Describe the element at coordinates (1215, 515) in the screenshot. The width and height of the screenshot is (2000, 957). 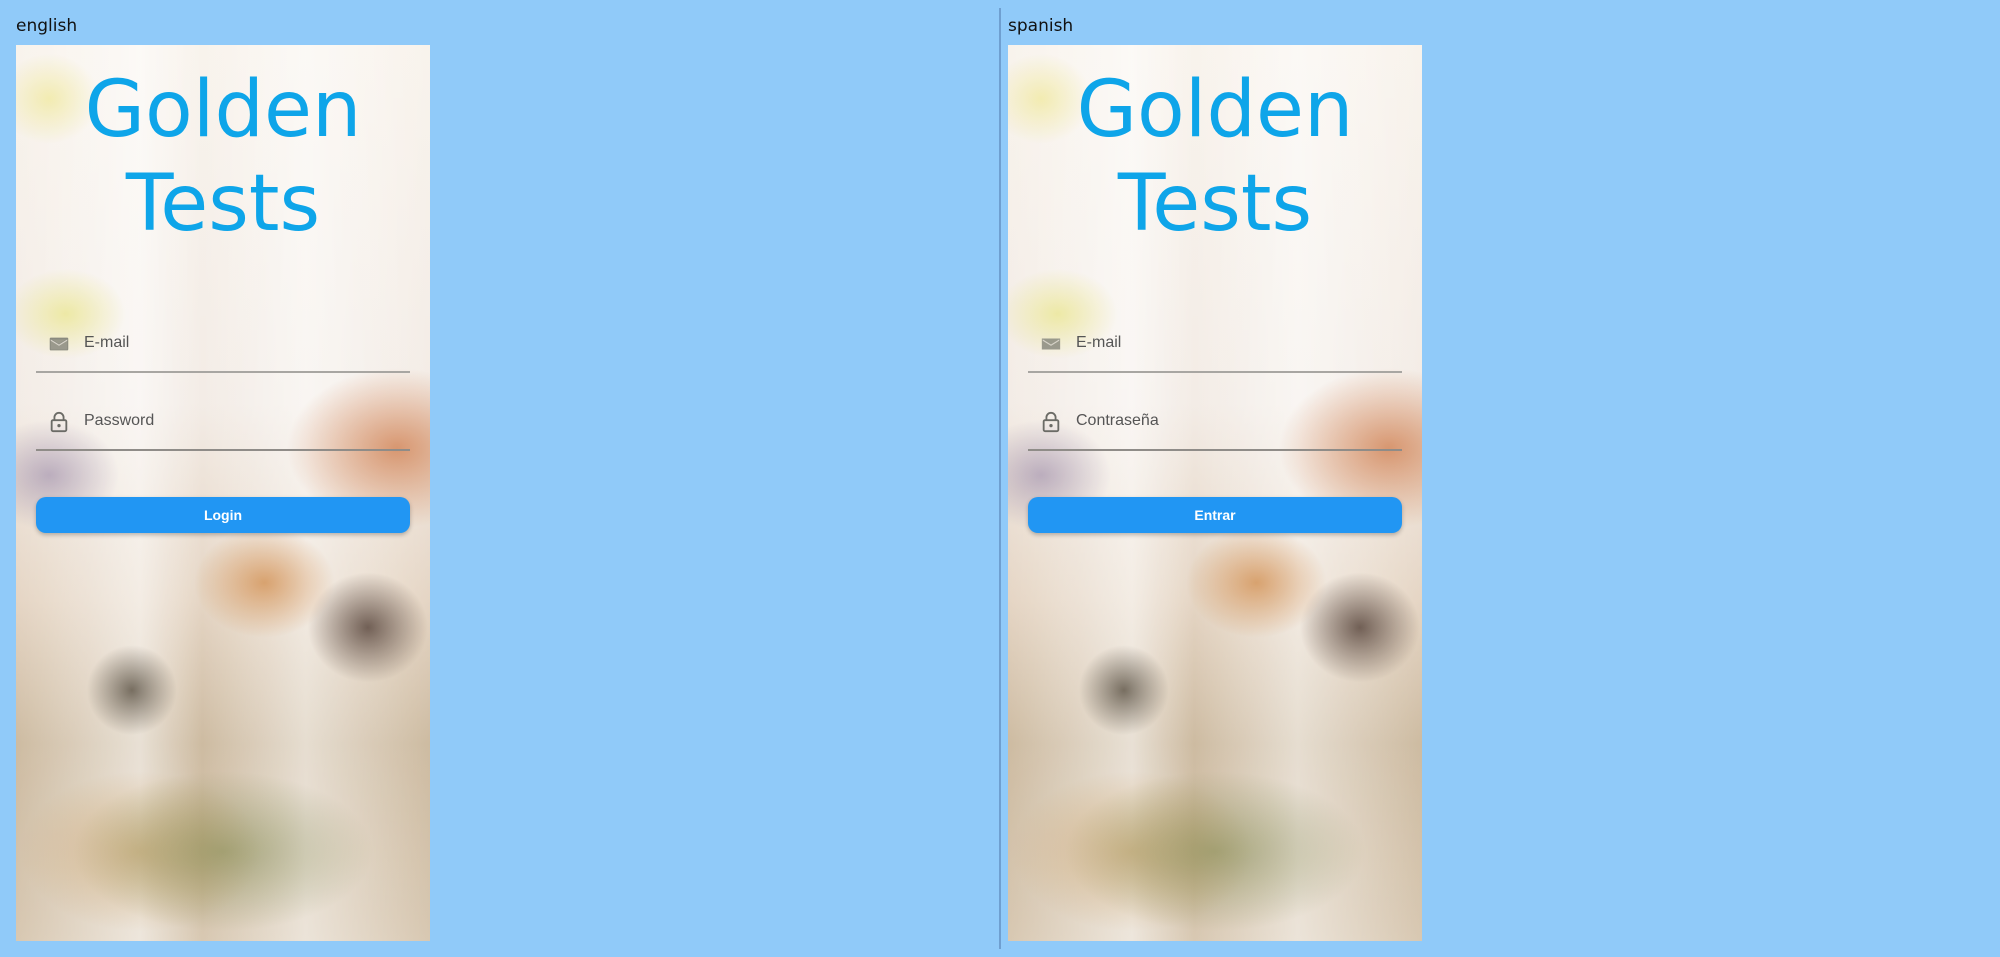
I see `login-button: Entrar` at that location.